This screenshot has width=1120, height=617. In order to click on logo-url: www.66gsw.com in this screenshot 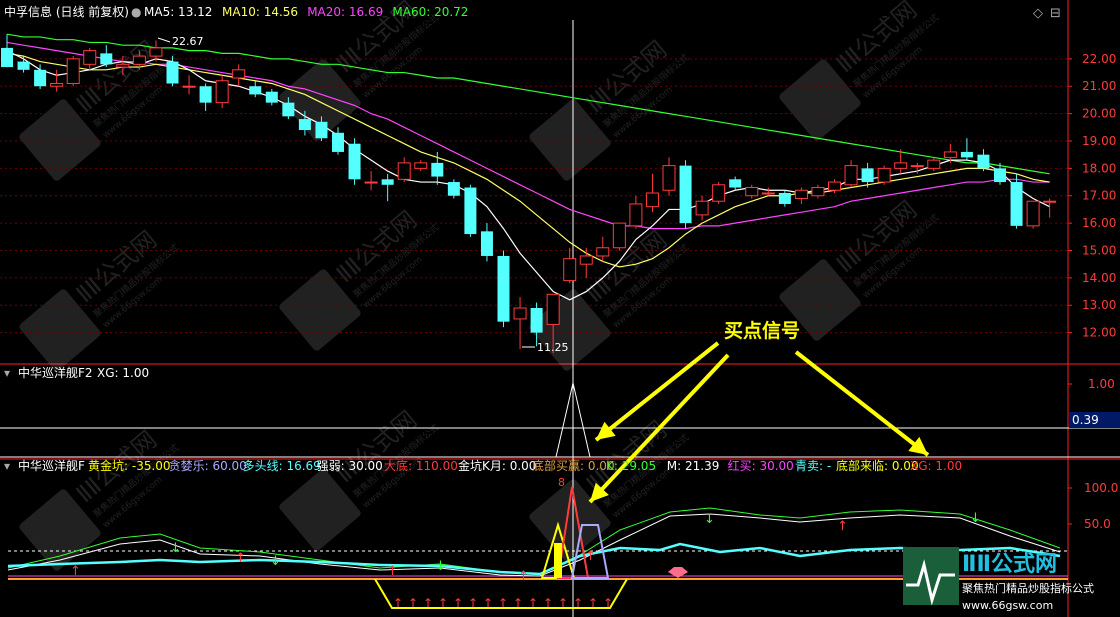, I will do `click(1007, 605)`.